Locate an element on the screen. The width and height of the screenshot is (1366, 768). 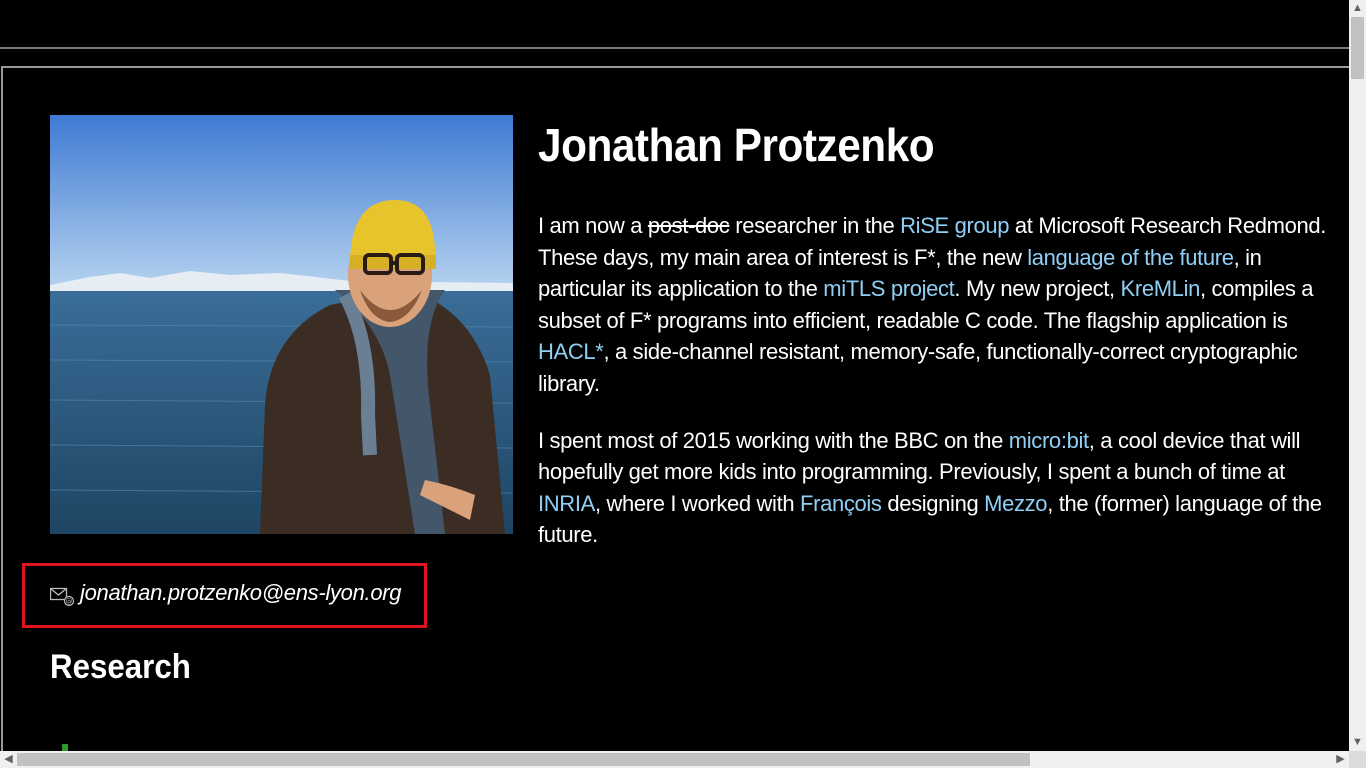
scroll-left-icon: ◀ is located at coordinates (8, 759).